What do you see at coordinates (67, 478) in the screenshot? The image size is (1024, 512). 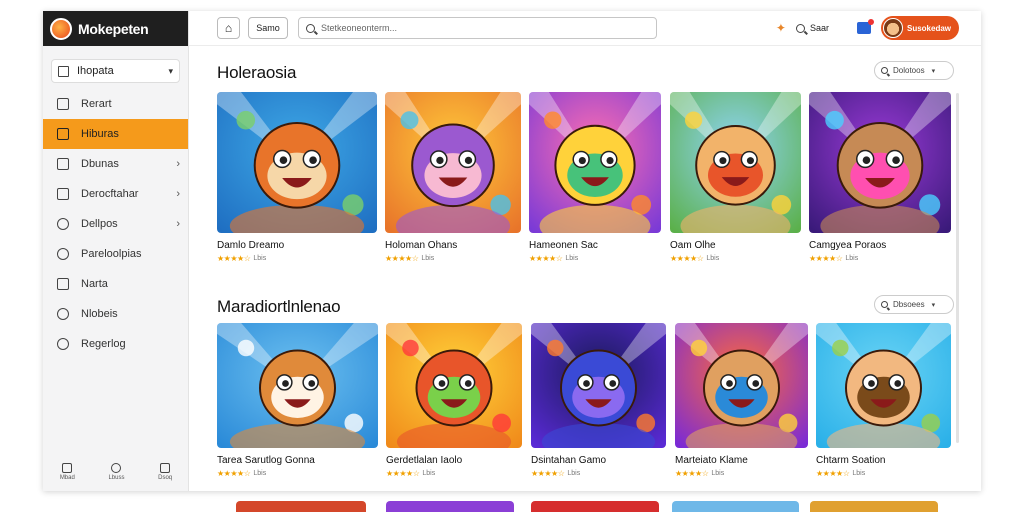 I see `bottom-tab-label: Mbad` at bounding box center [67, 478].